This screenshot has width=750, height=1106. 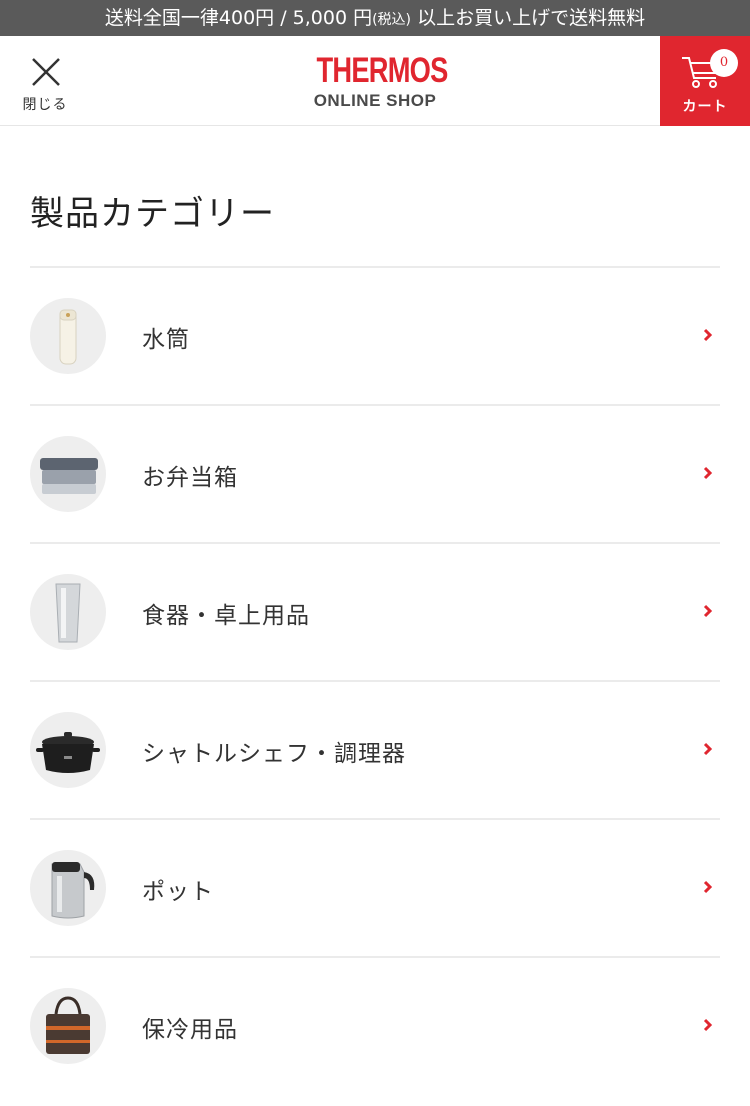 What do you see at coordinates (166, 340) in the screenshot?
I see `category-label: 水筒` at bounding box center [166, 340].